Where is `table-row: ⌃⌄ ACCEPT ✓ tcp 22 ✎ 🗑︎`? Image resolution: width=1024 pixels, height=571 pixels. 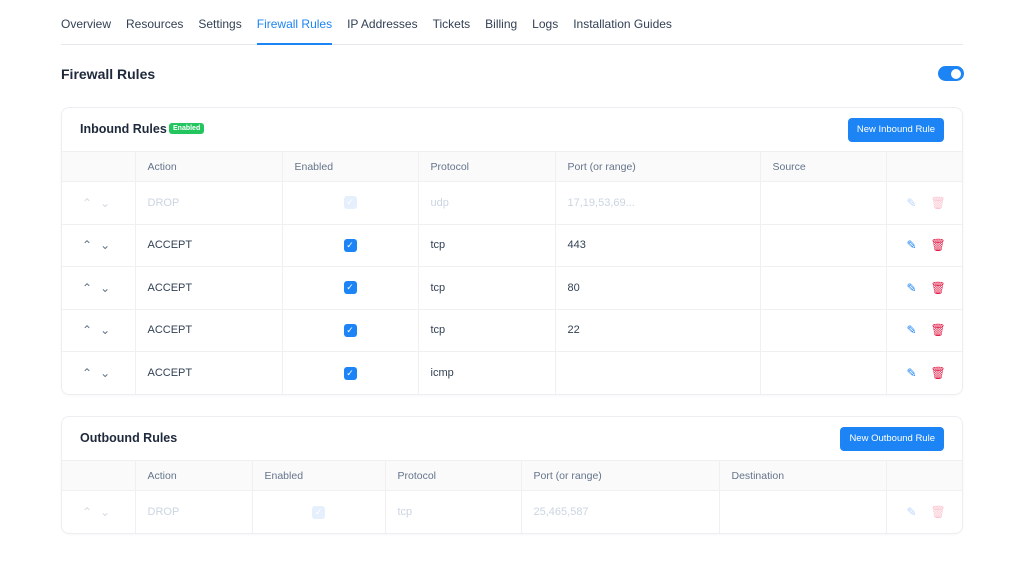
table-row: ⌃⌄ ACCEPT ✓ tcp 22 ✎ 🗑︎ is located at coordinates (512, 330).